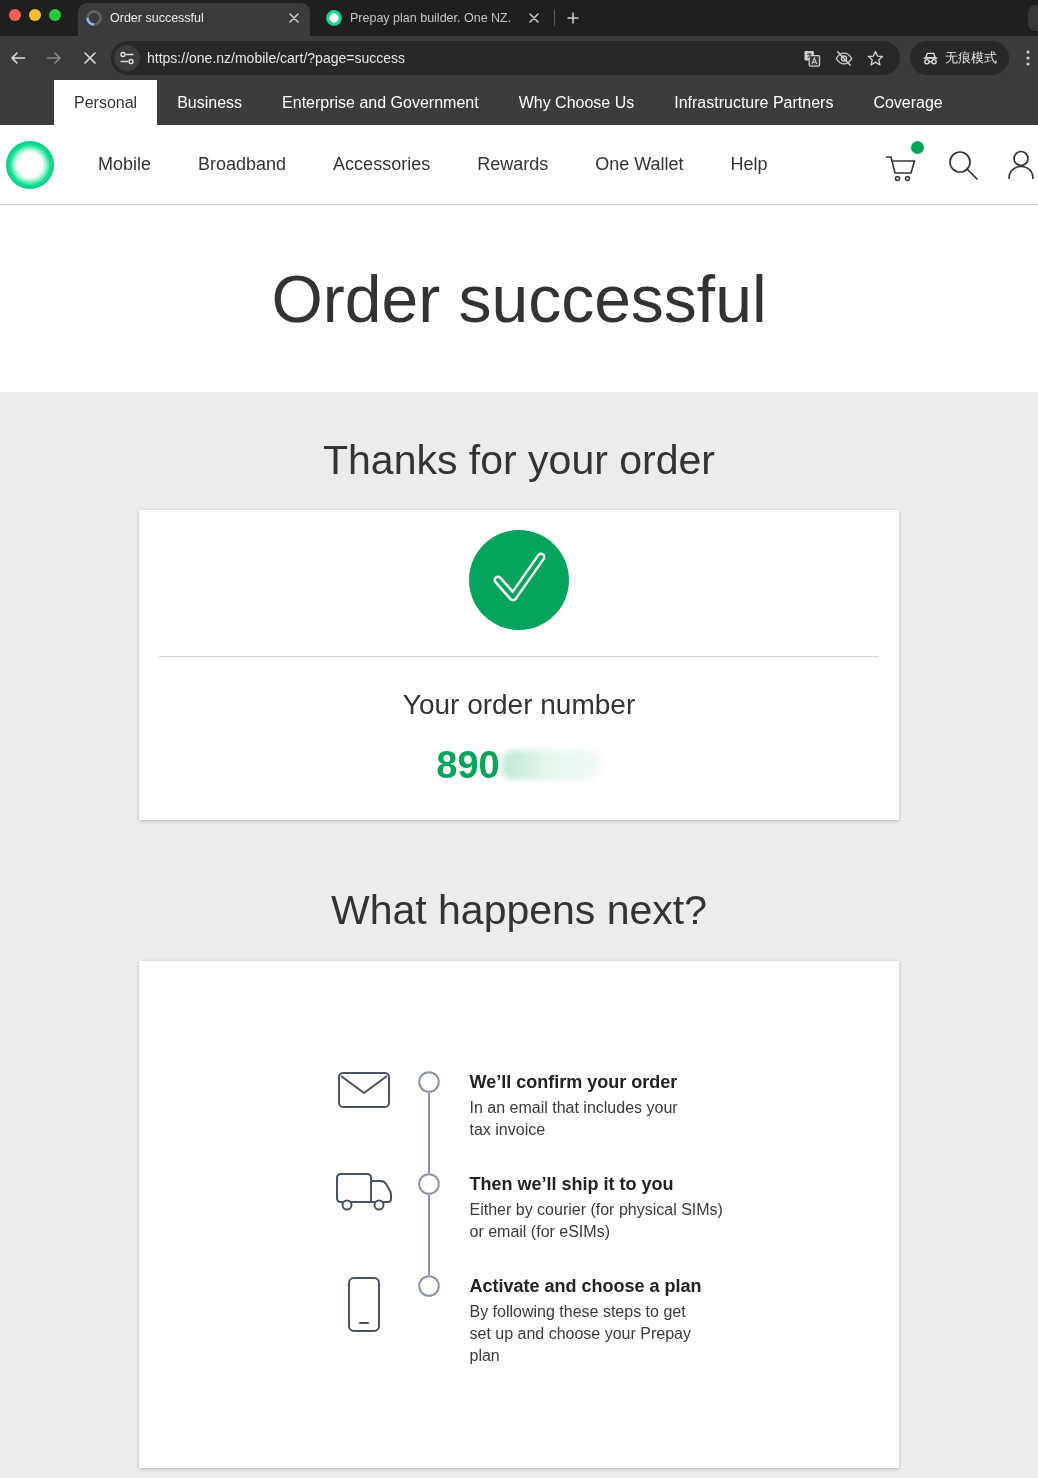 The height and width of the screenshot is (1478, 1038). I want to click on back-arrow-icon, so click(18, 58).